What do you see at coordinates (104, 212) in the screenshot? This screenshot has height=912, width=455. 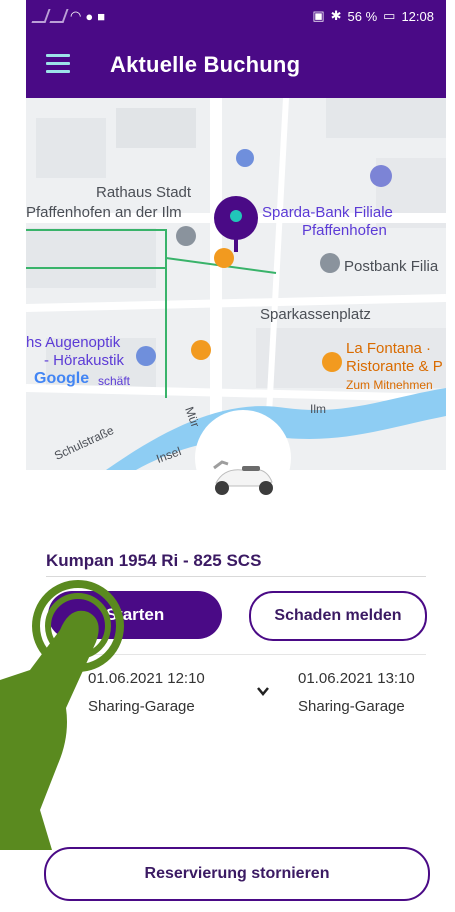 I see `map-label-rathaus-2: Pfaffenhofen an der Ilm` at bounding box center [104, 212].